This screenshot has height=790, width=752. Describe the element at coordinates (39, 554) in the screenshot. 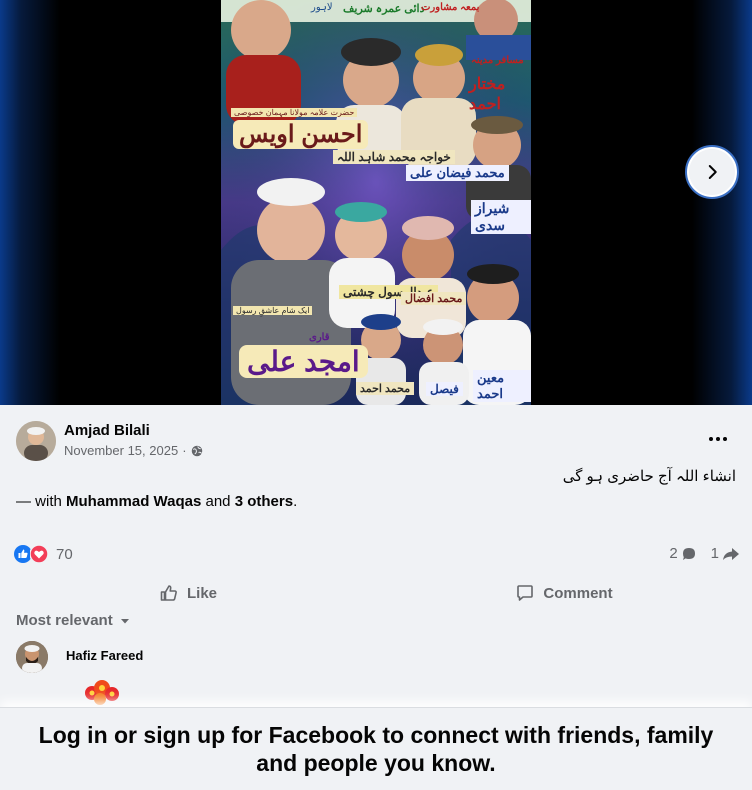

I see `love-reaction-icon` at that location.